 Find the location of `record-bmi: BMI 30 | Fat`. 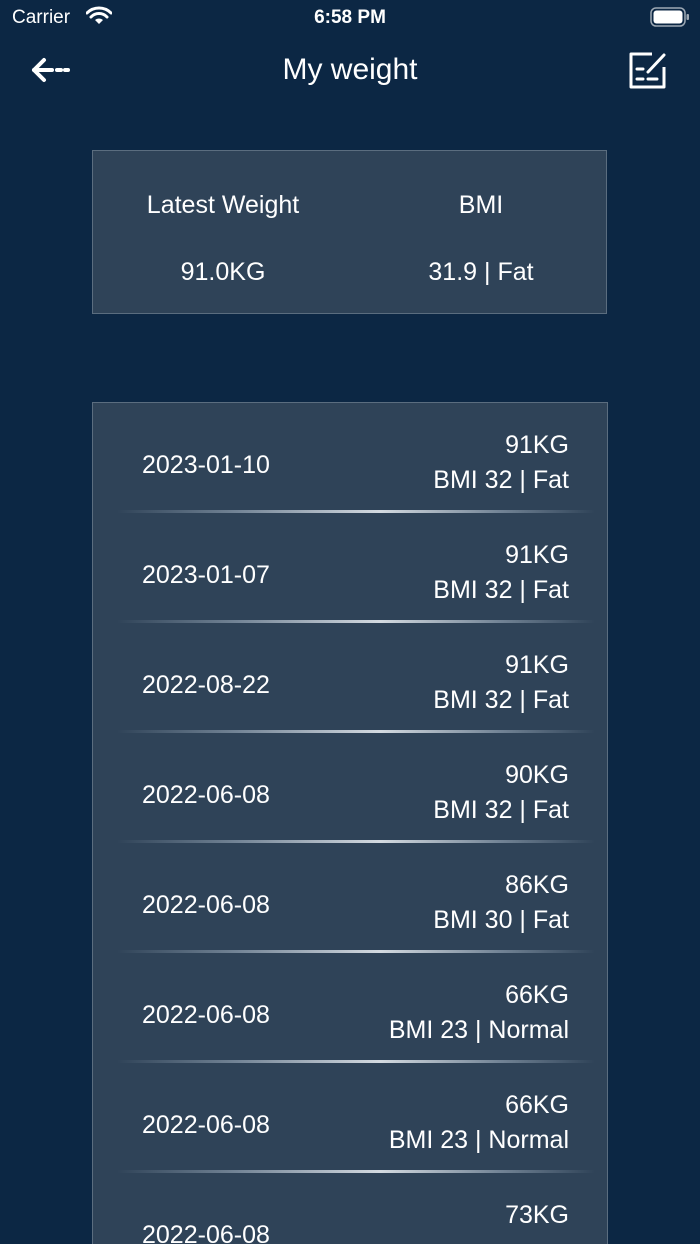

record-bmi: BMI 30 | Fat is located at coordinates (501, 920).